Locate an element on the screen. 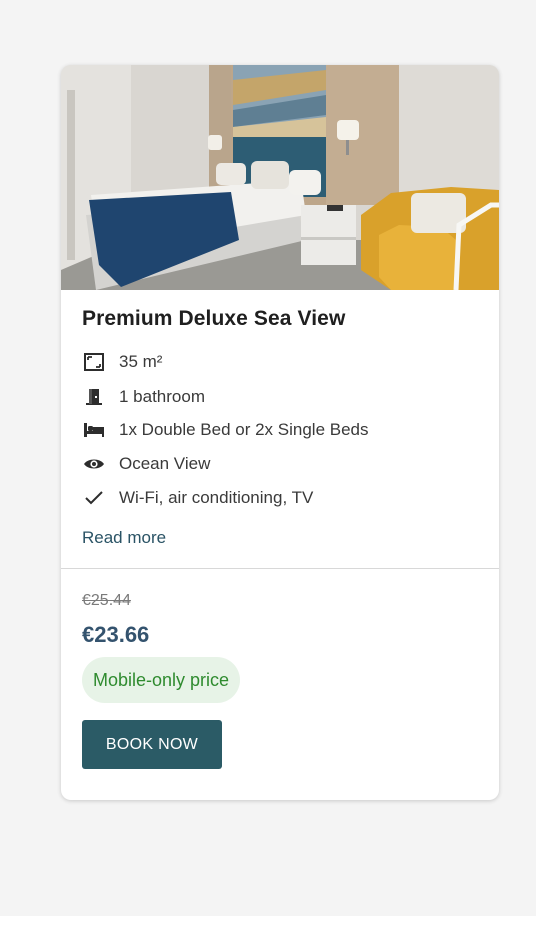 Image resolution: width=536 pixels, height=926 pixels. feature-label: Wi-Fi, air conditioning, TV is located at coordinates (216, 497).